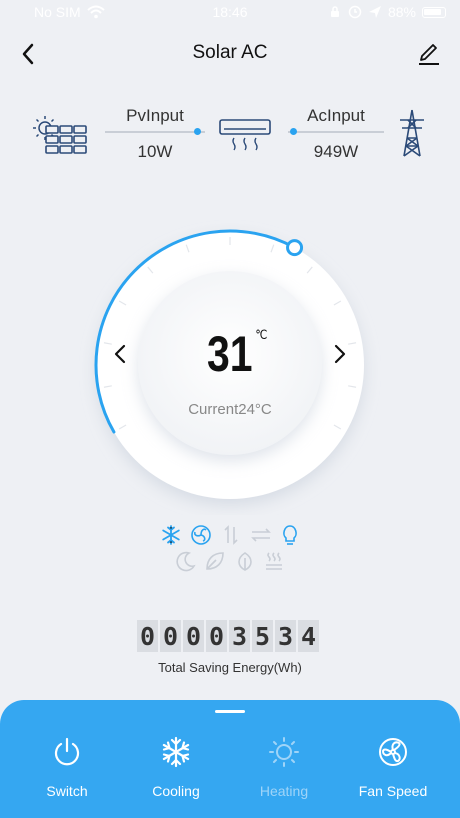 This screenshot has height=818, width=460. I want to click on pencil-icon, so click(429, 54).